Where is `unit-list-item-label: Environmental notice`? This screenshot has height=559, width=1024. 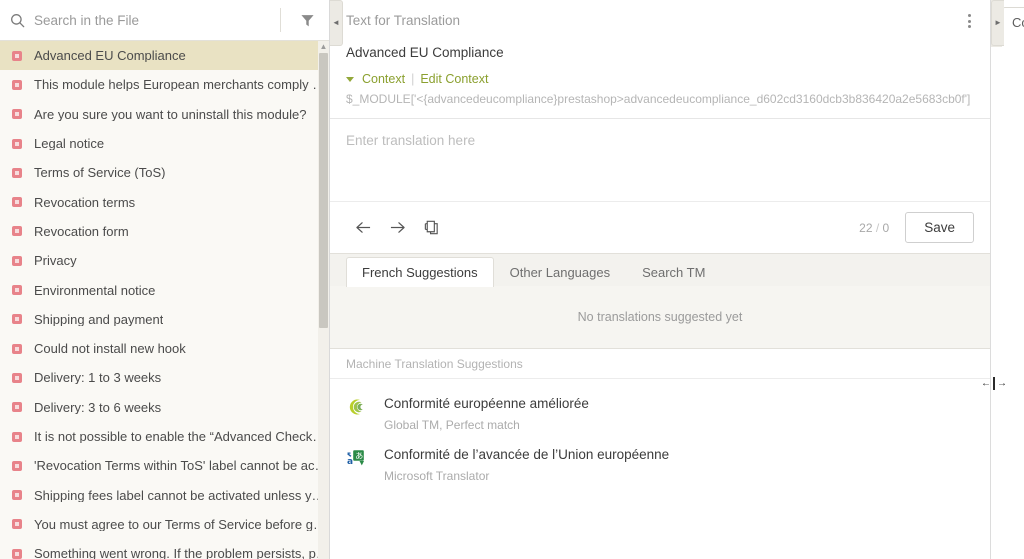 unit-list-item-label: Environmental notice is located at coordinates (95, 290).